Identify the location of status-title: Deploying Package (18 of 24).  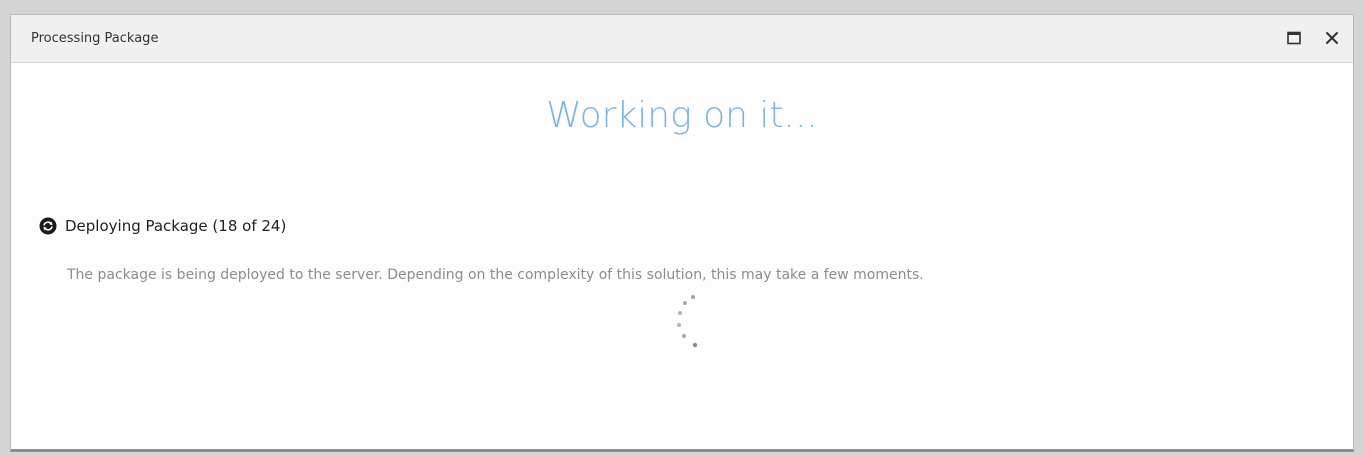
(176, 226).